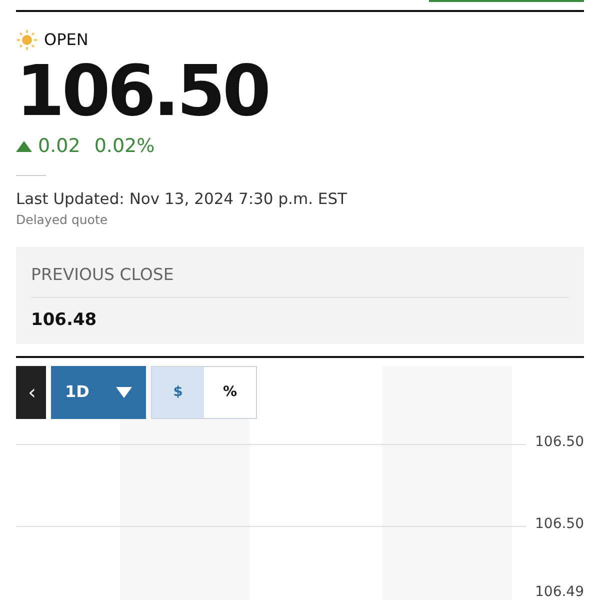 This screenshot has width=600, height=600. Describe the element at coordinates (559, 591) in the screenshot. I see `y-axis-label: 106.49` at that location.